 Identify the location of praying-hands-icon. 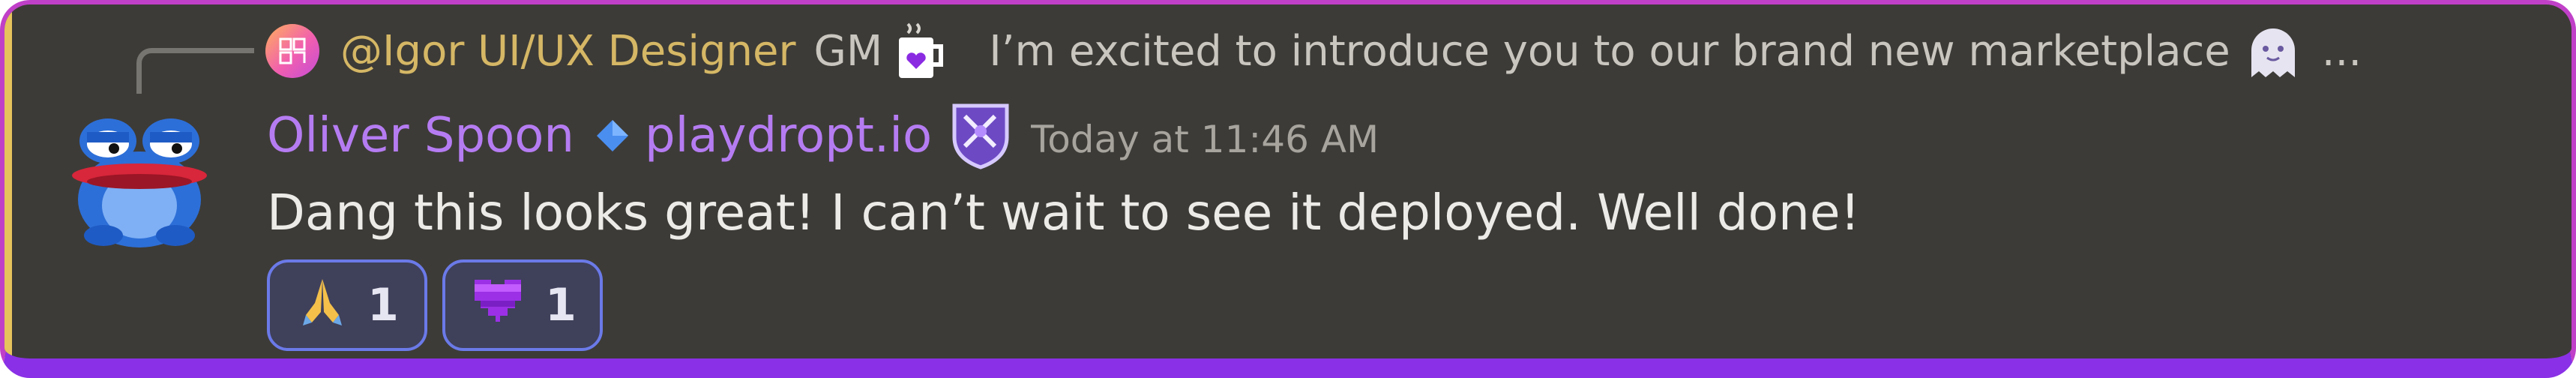
(322, 305).